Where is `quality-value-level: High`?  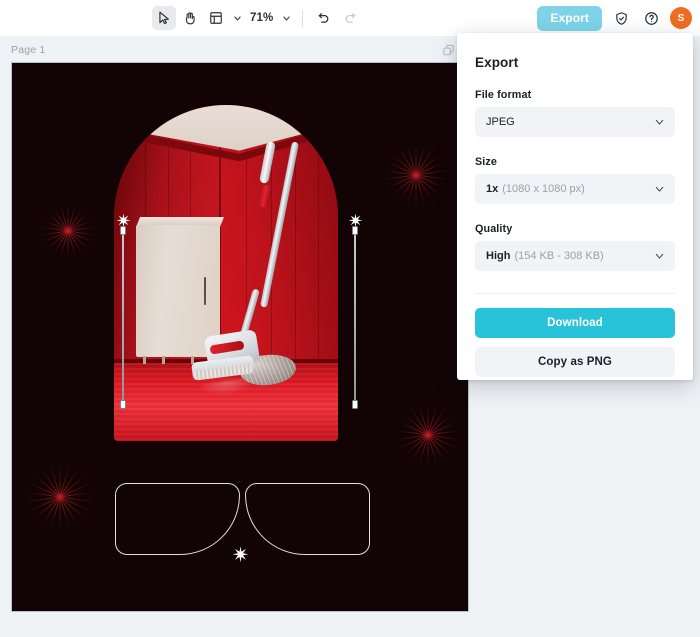
quality-value-level: High is located at coordinates (498, 256).